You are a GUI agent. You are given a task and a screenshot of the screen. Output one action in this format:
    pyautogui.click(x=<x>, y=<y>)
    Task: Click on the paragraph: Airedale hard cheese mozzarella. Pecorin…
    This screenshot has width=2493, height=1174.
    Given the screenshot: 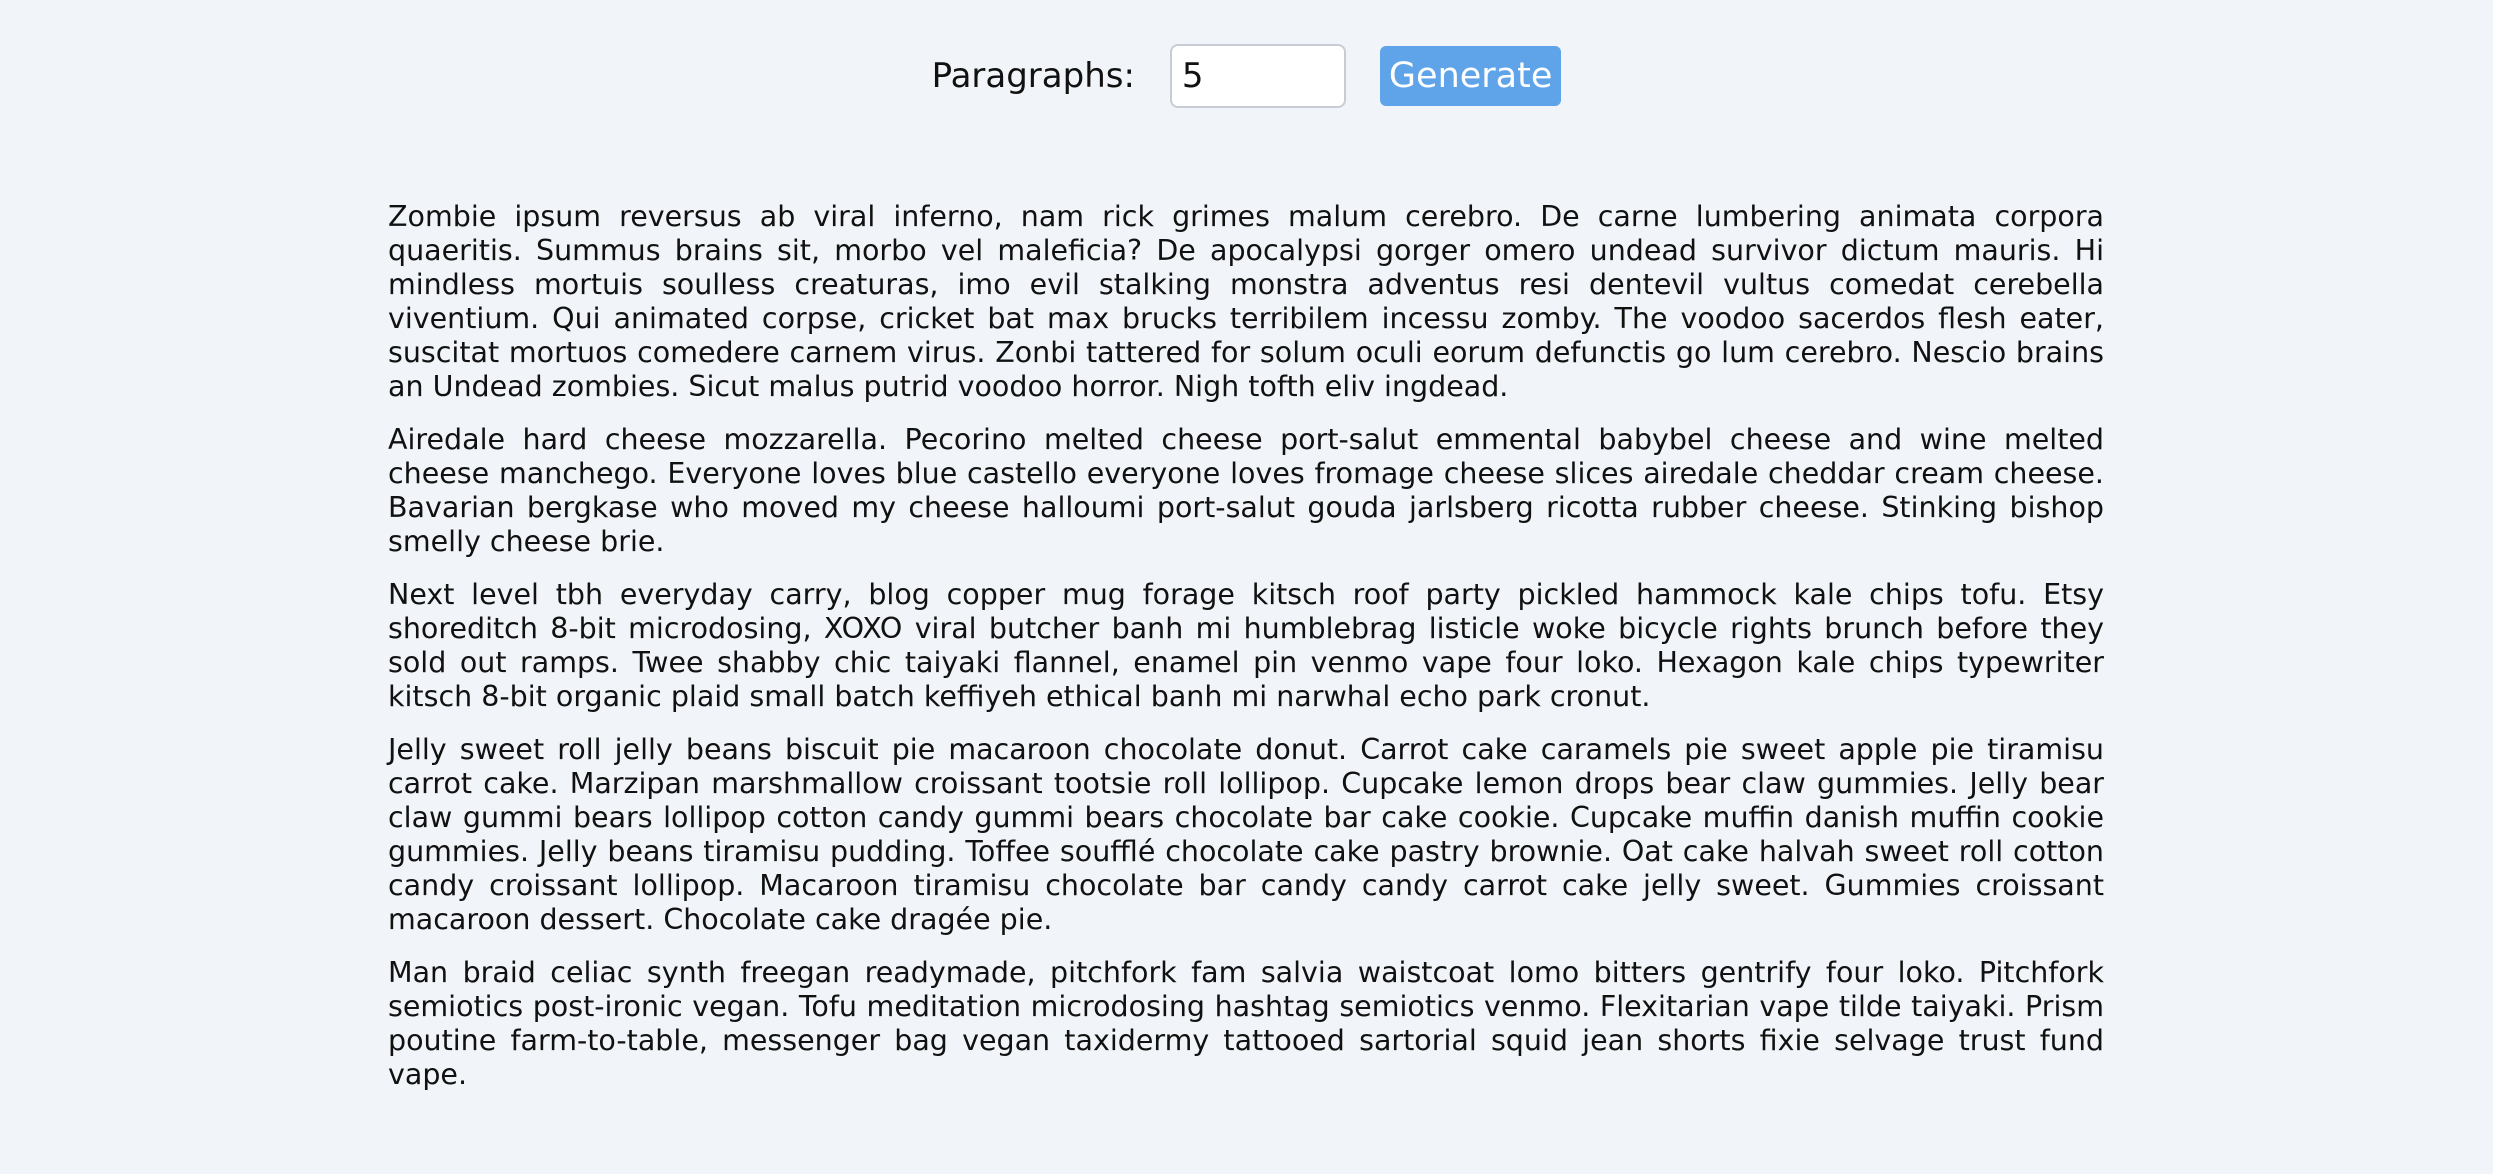 What is the action you would take?
    pyautogui.click(x=1246, y=490)
    